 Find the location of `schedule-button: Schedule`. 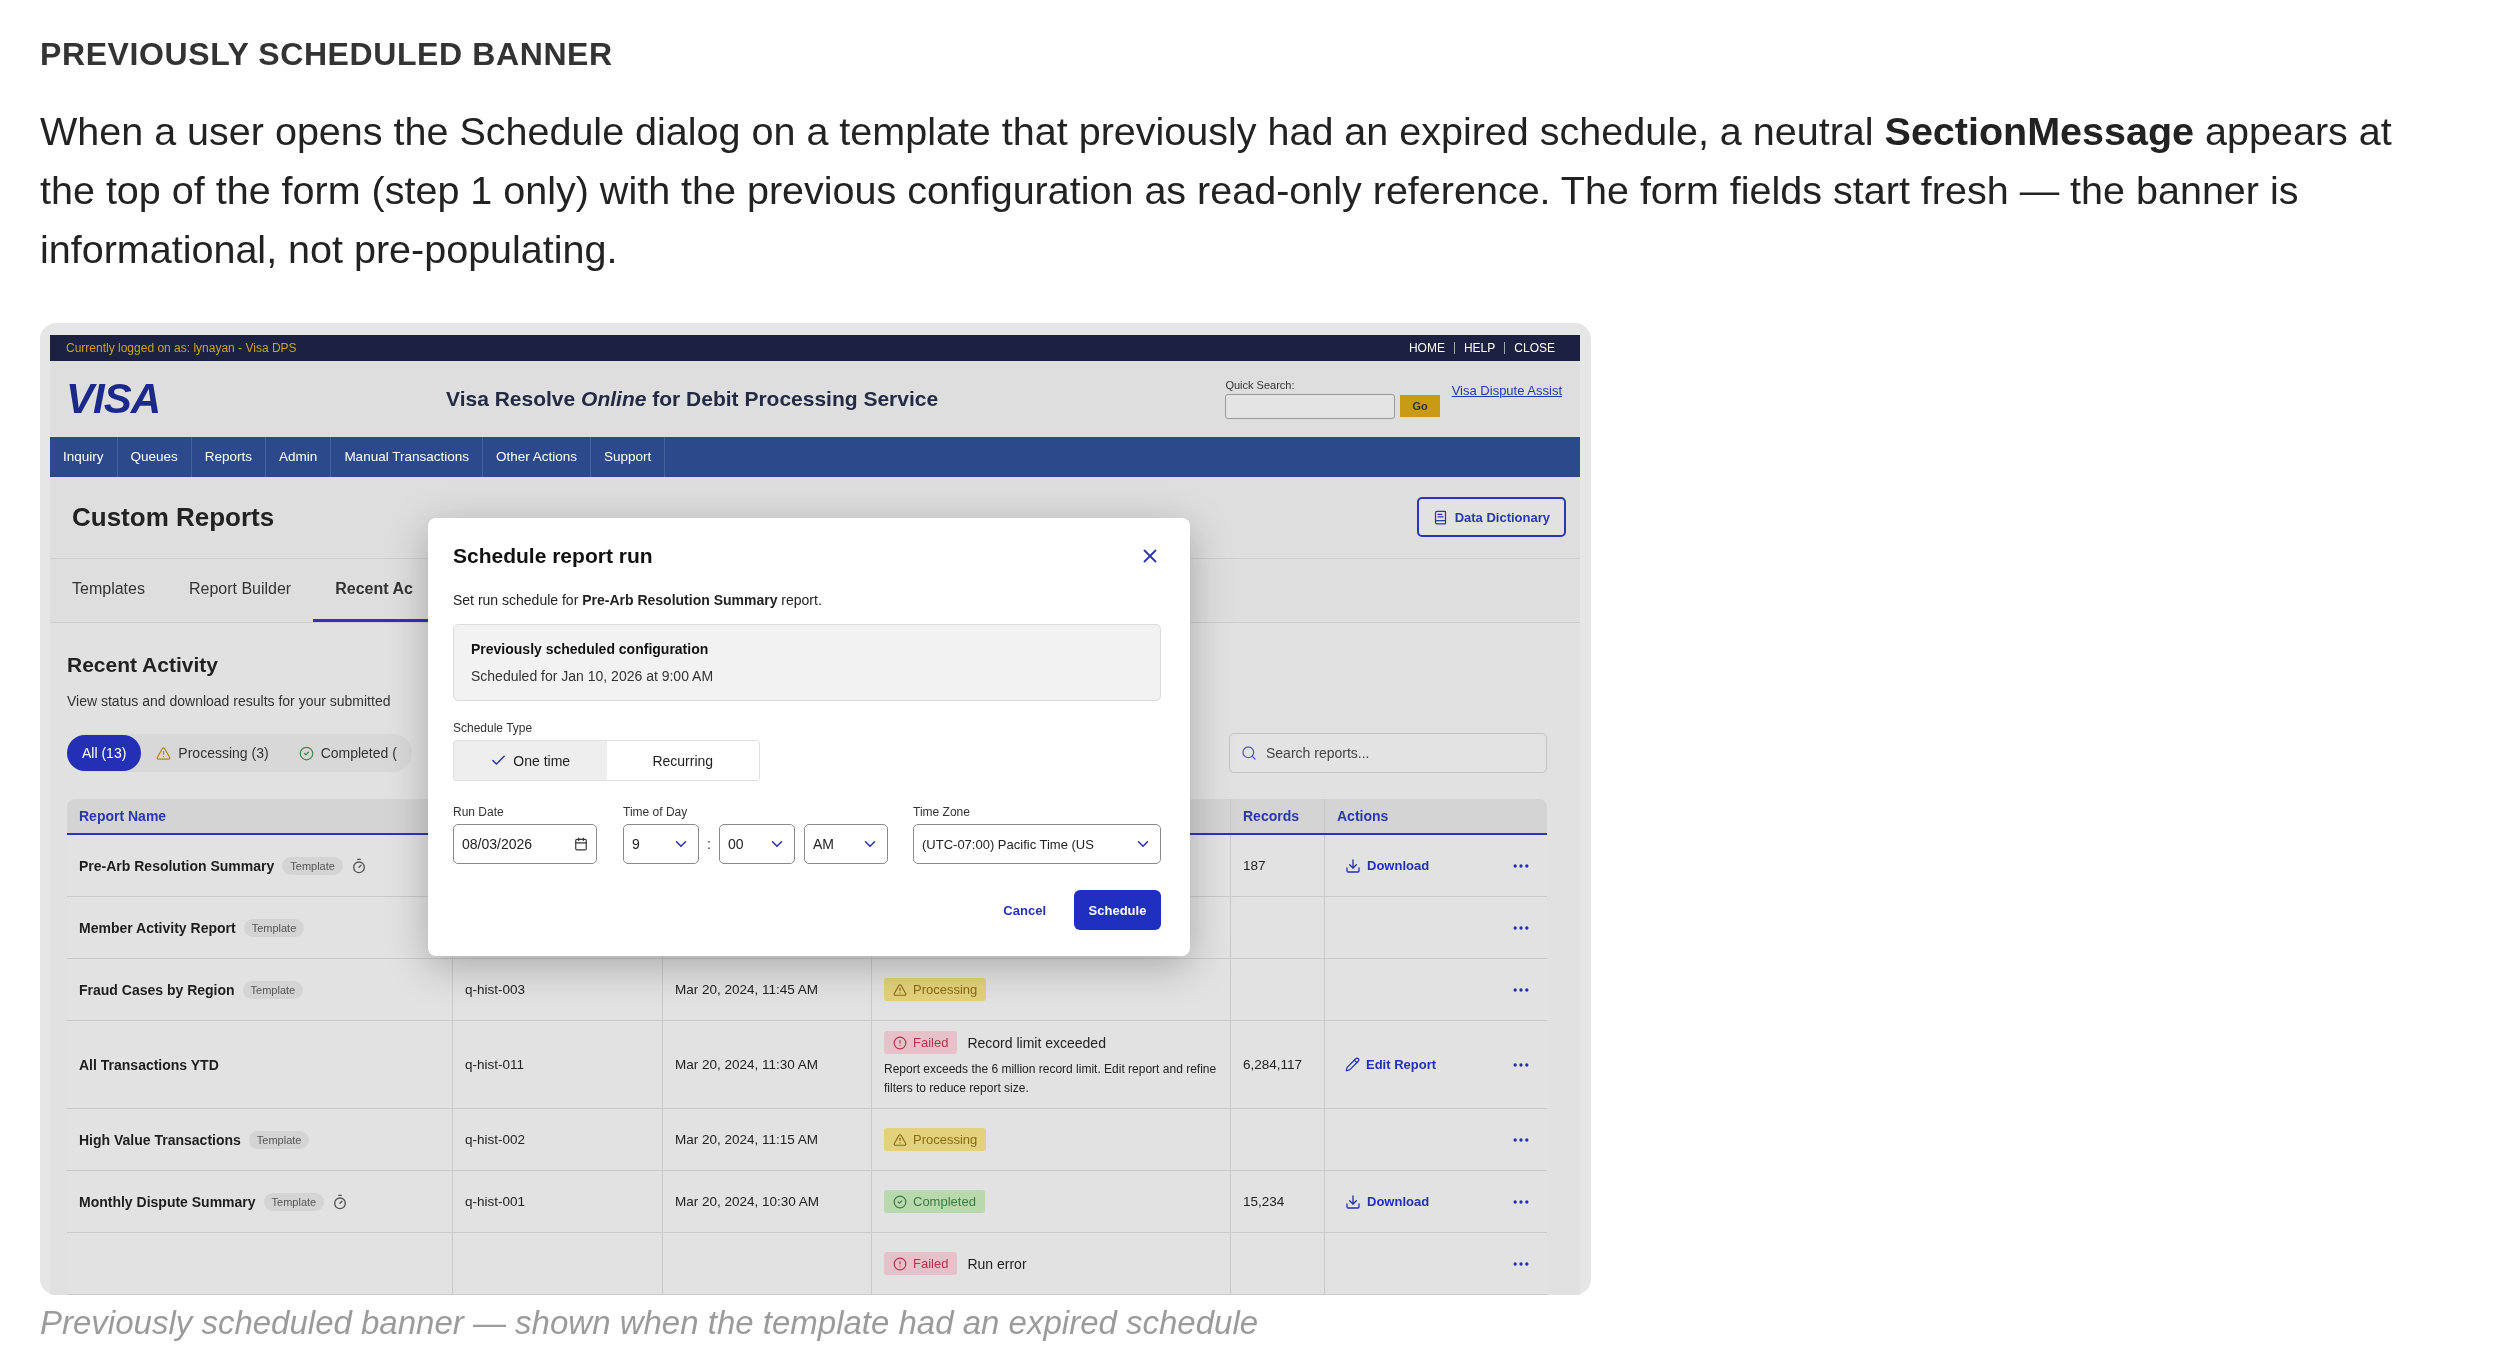

schedule-button: Schedule is located at coordinates (1117, 910).